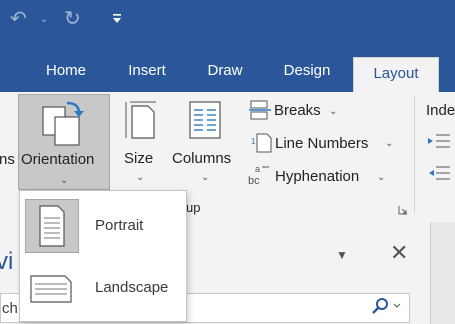 The width and height of the screenshot is (455, 324). I want to click on group-separator, so click(414, 155).